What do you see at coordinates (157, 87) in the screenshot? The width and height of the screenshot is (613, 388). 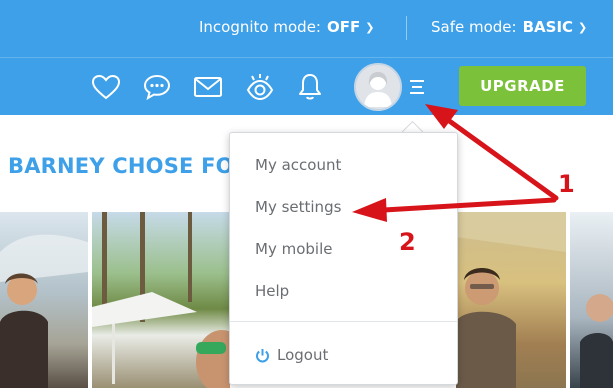 I see `chat-icon` at bounding box center [157, 87].